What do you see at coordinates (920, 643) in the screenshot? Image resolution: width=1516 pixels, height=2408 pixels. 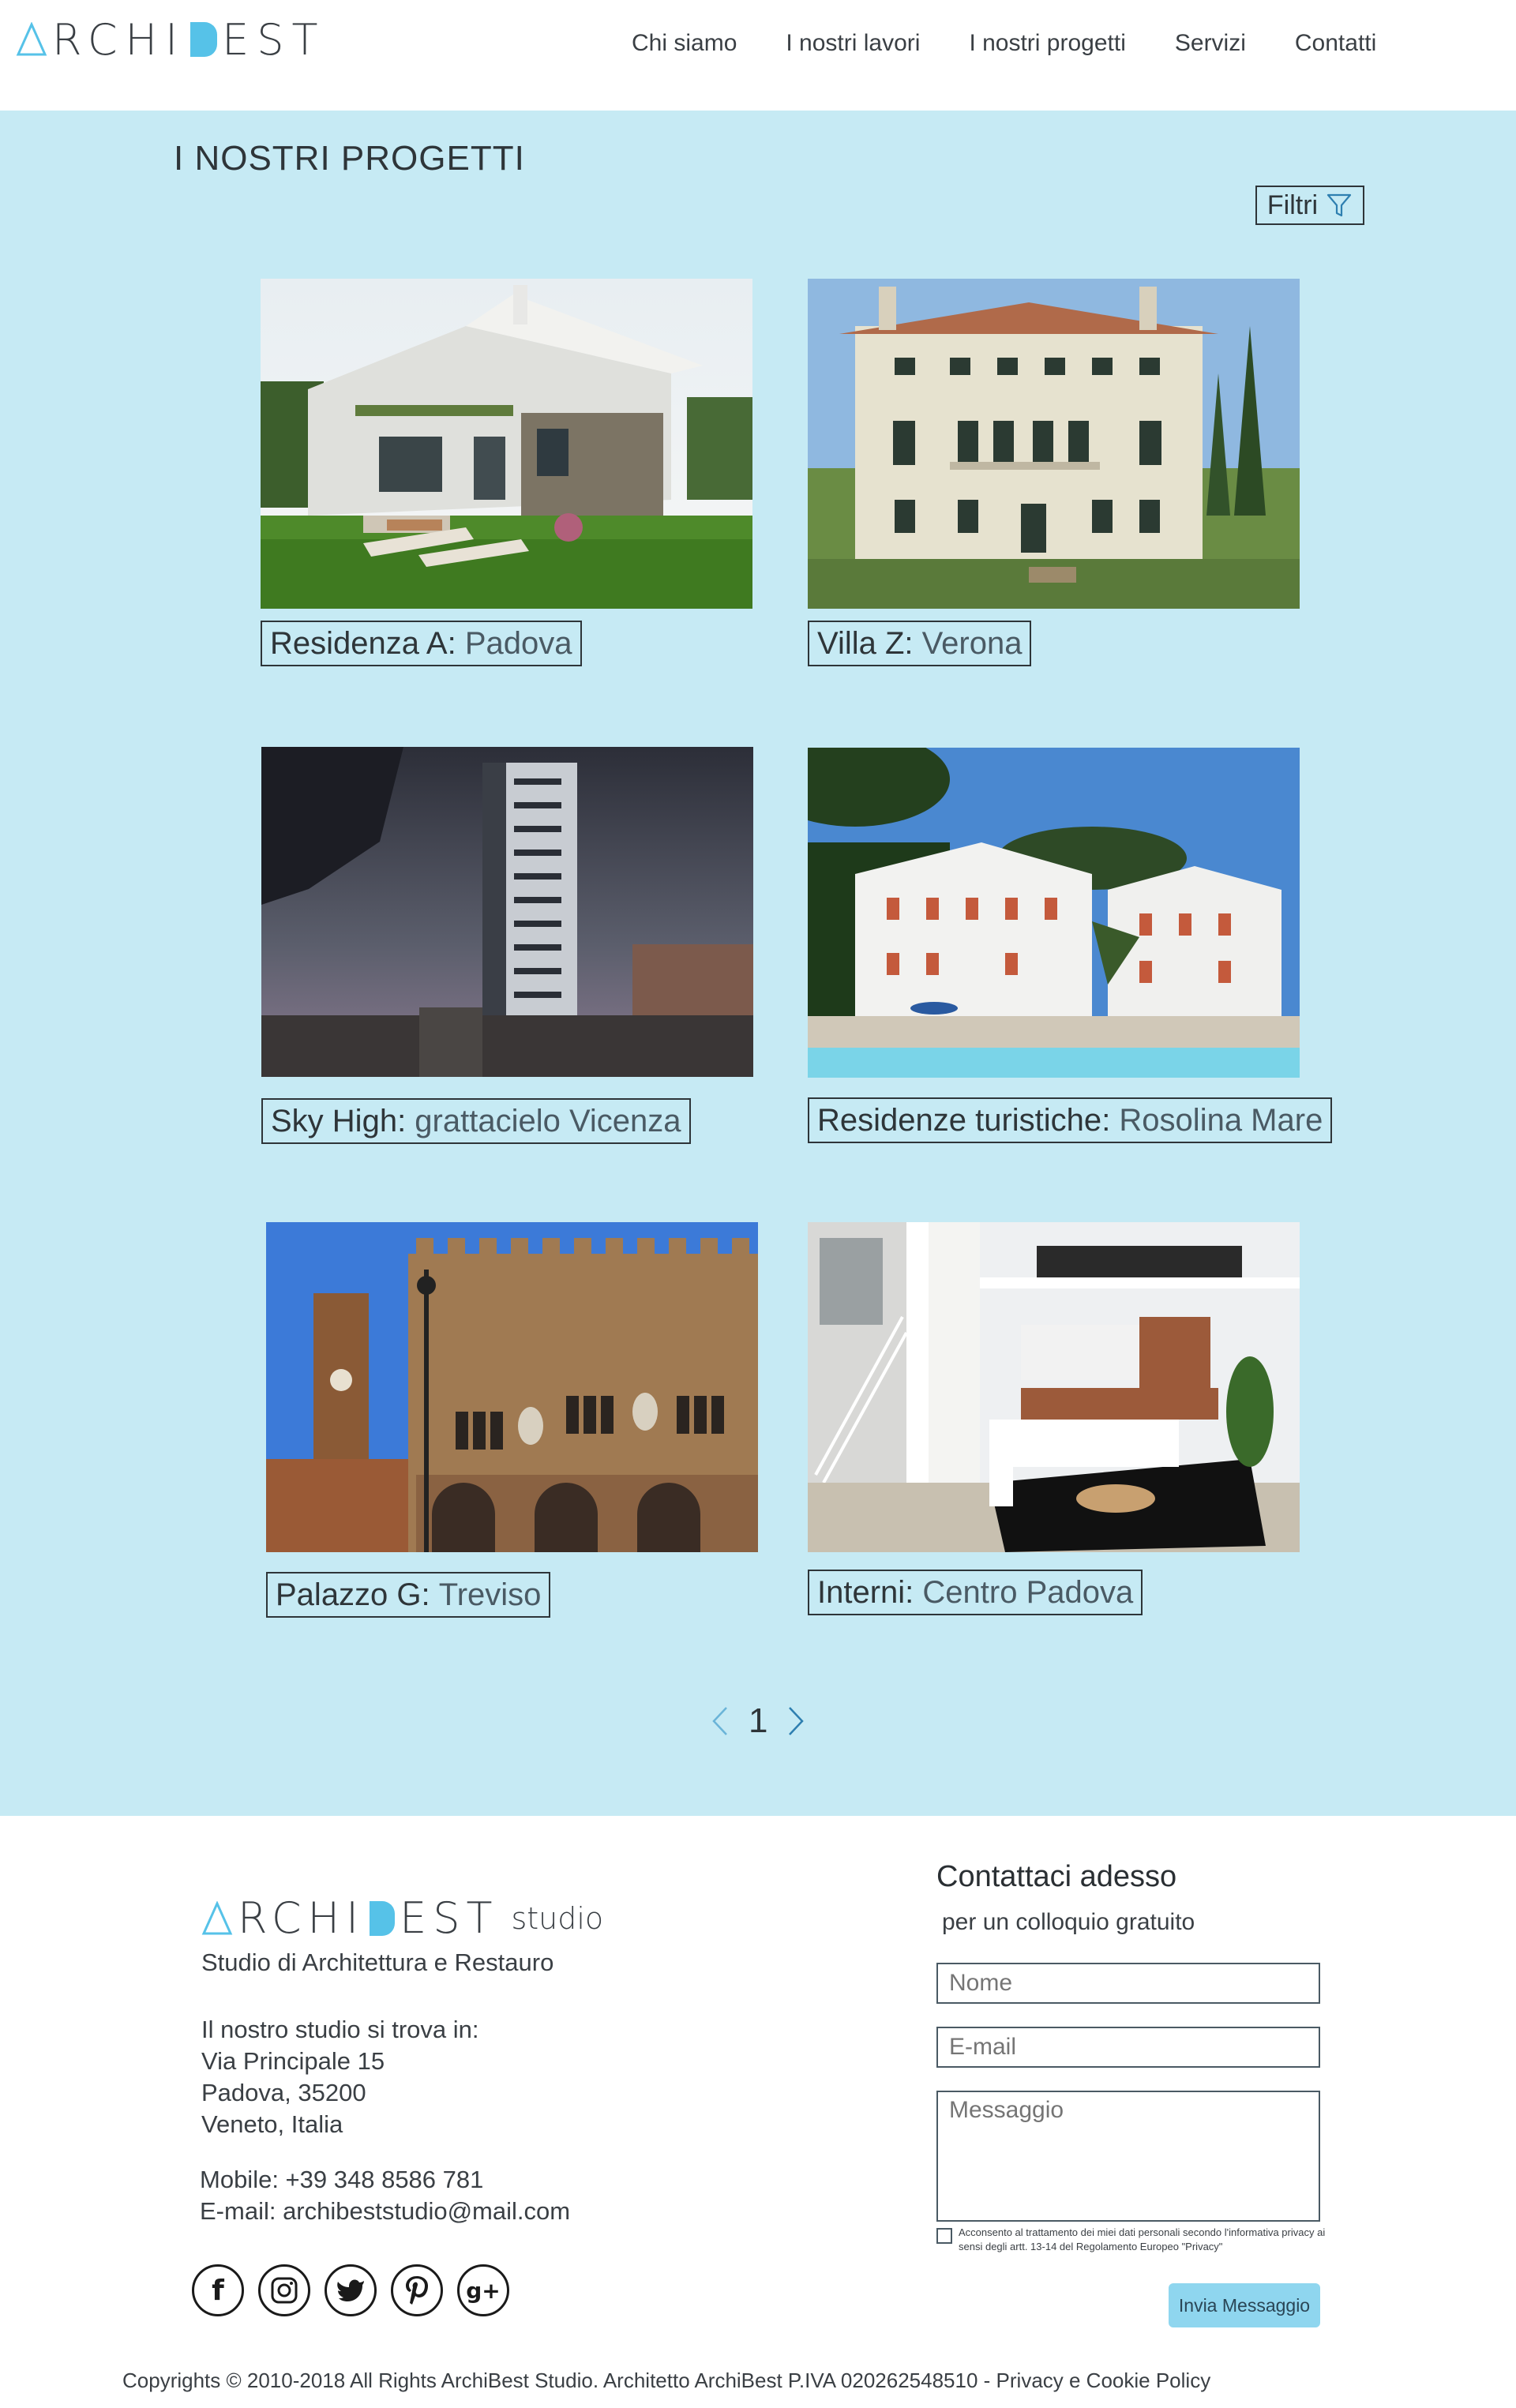 I see `project-label-villa-z: Villa Z: Verona` at bounding box center [920, 643].